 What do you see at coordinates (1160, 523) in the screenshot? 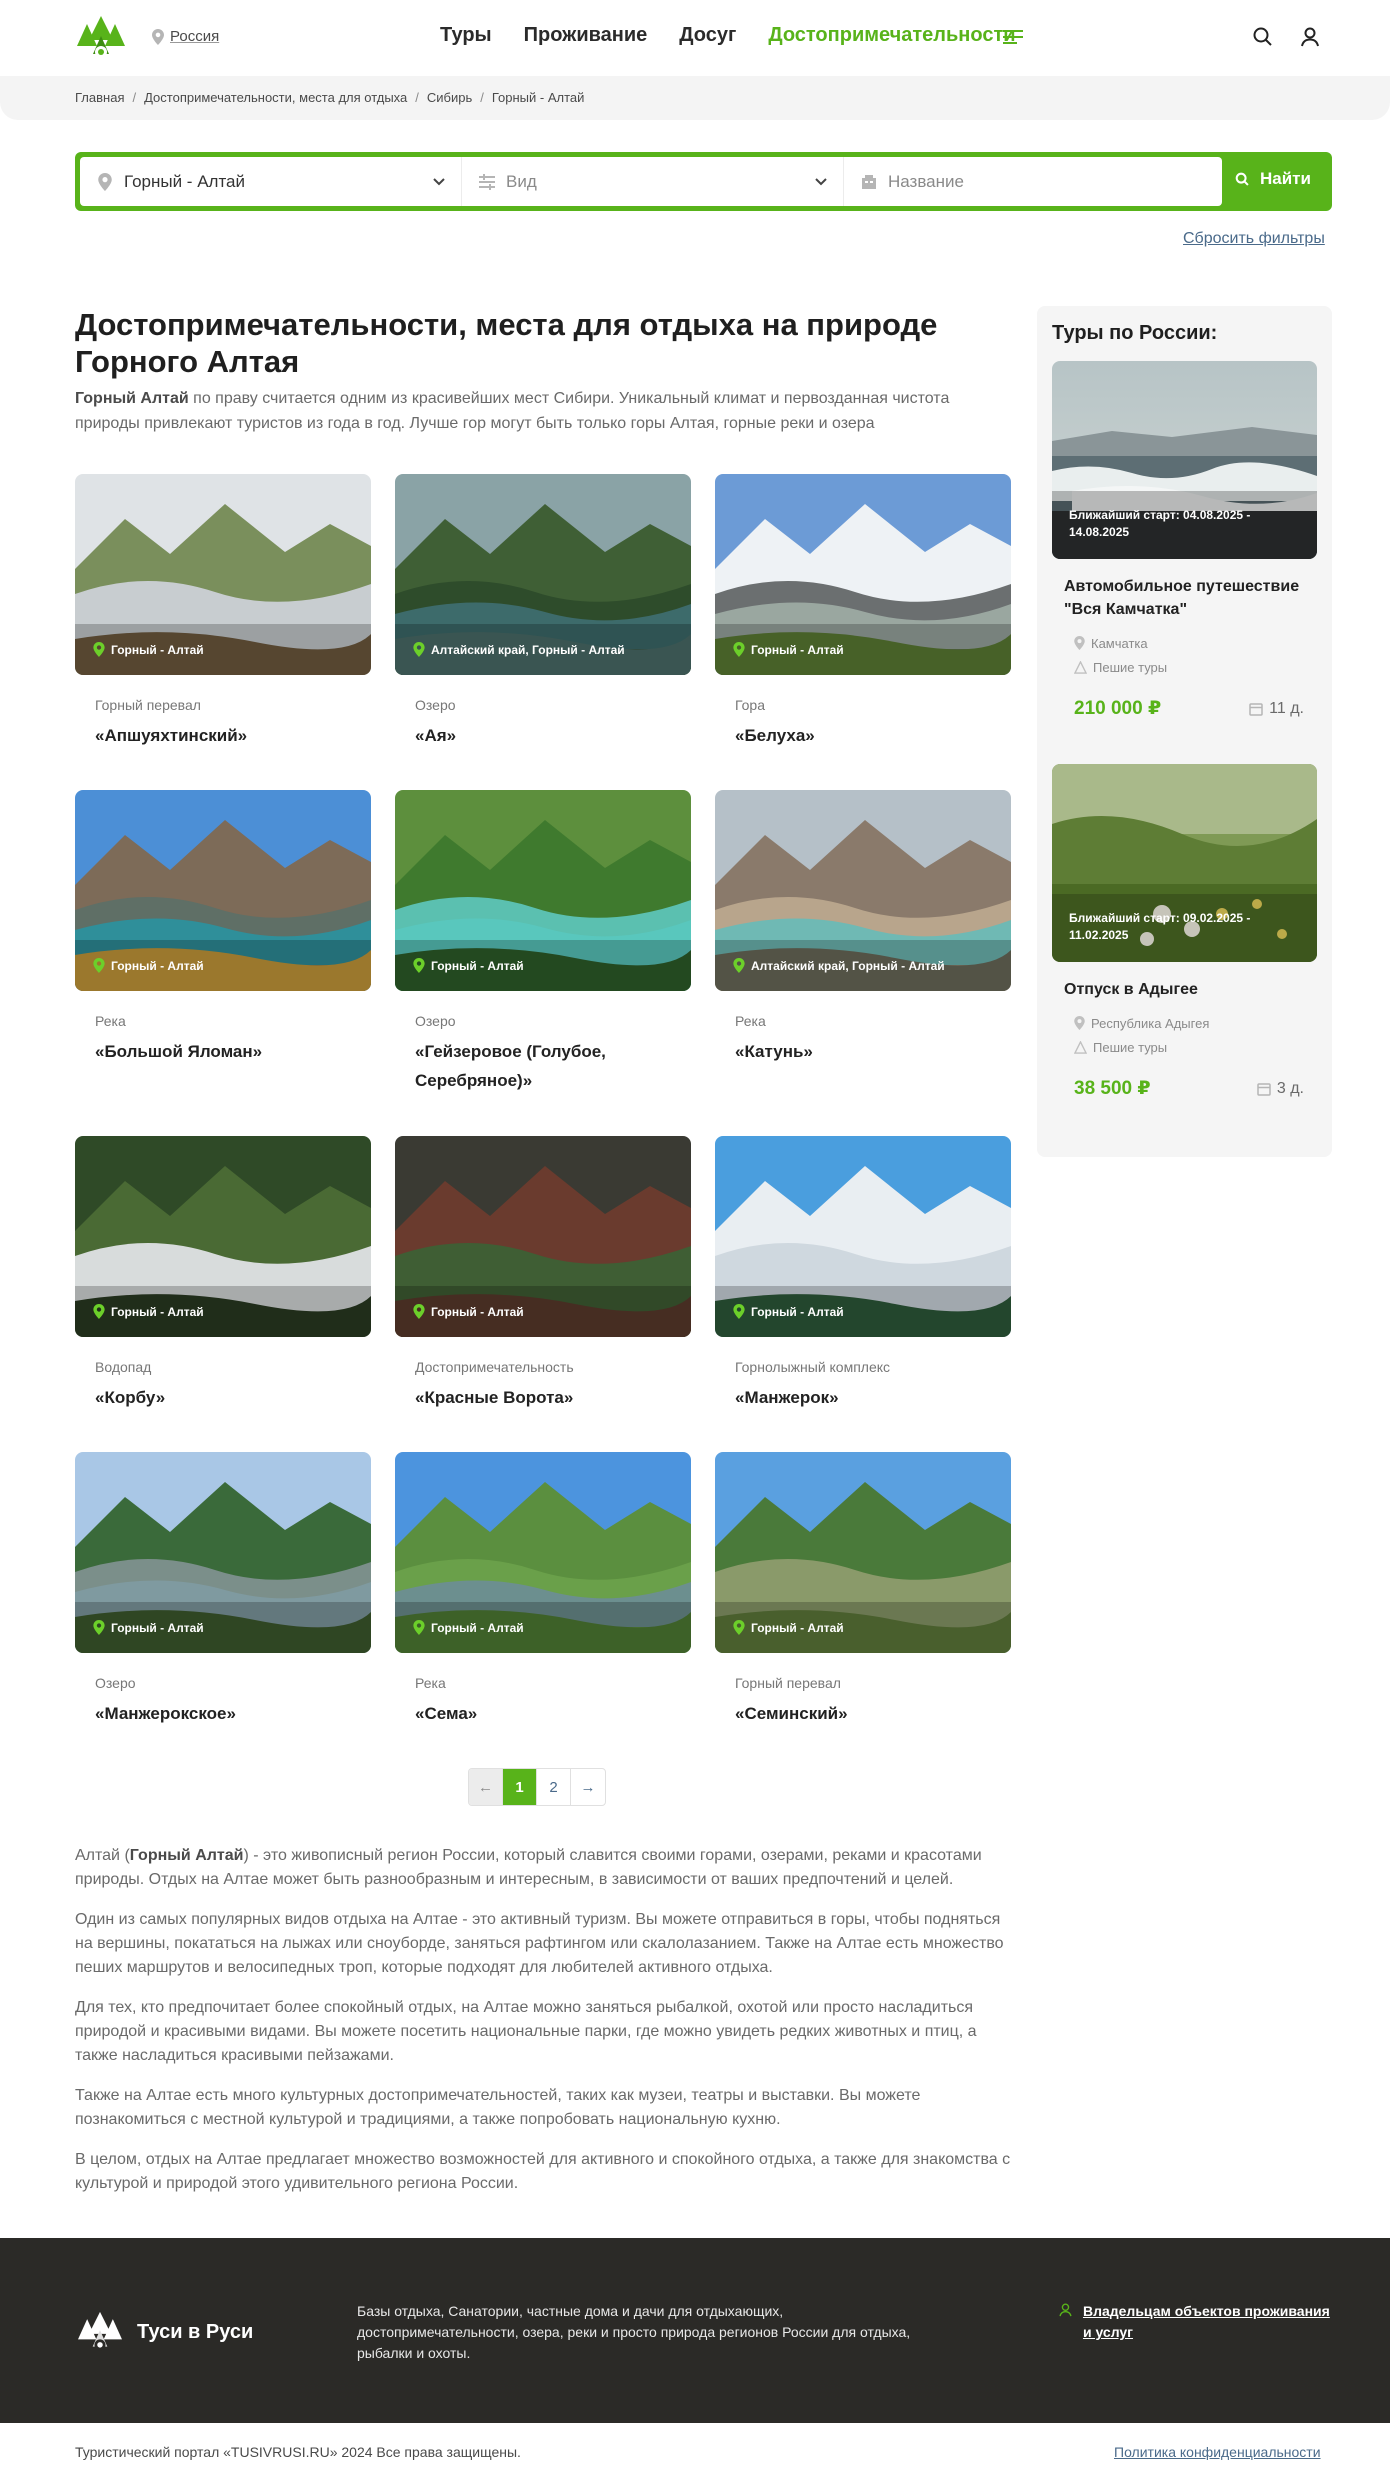
I see `tour-start-dates: Ближайший старт: 04.08.2025 - 14.08.2025` at bounding box center [1160, 523].